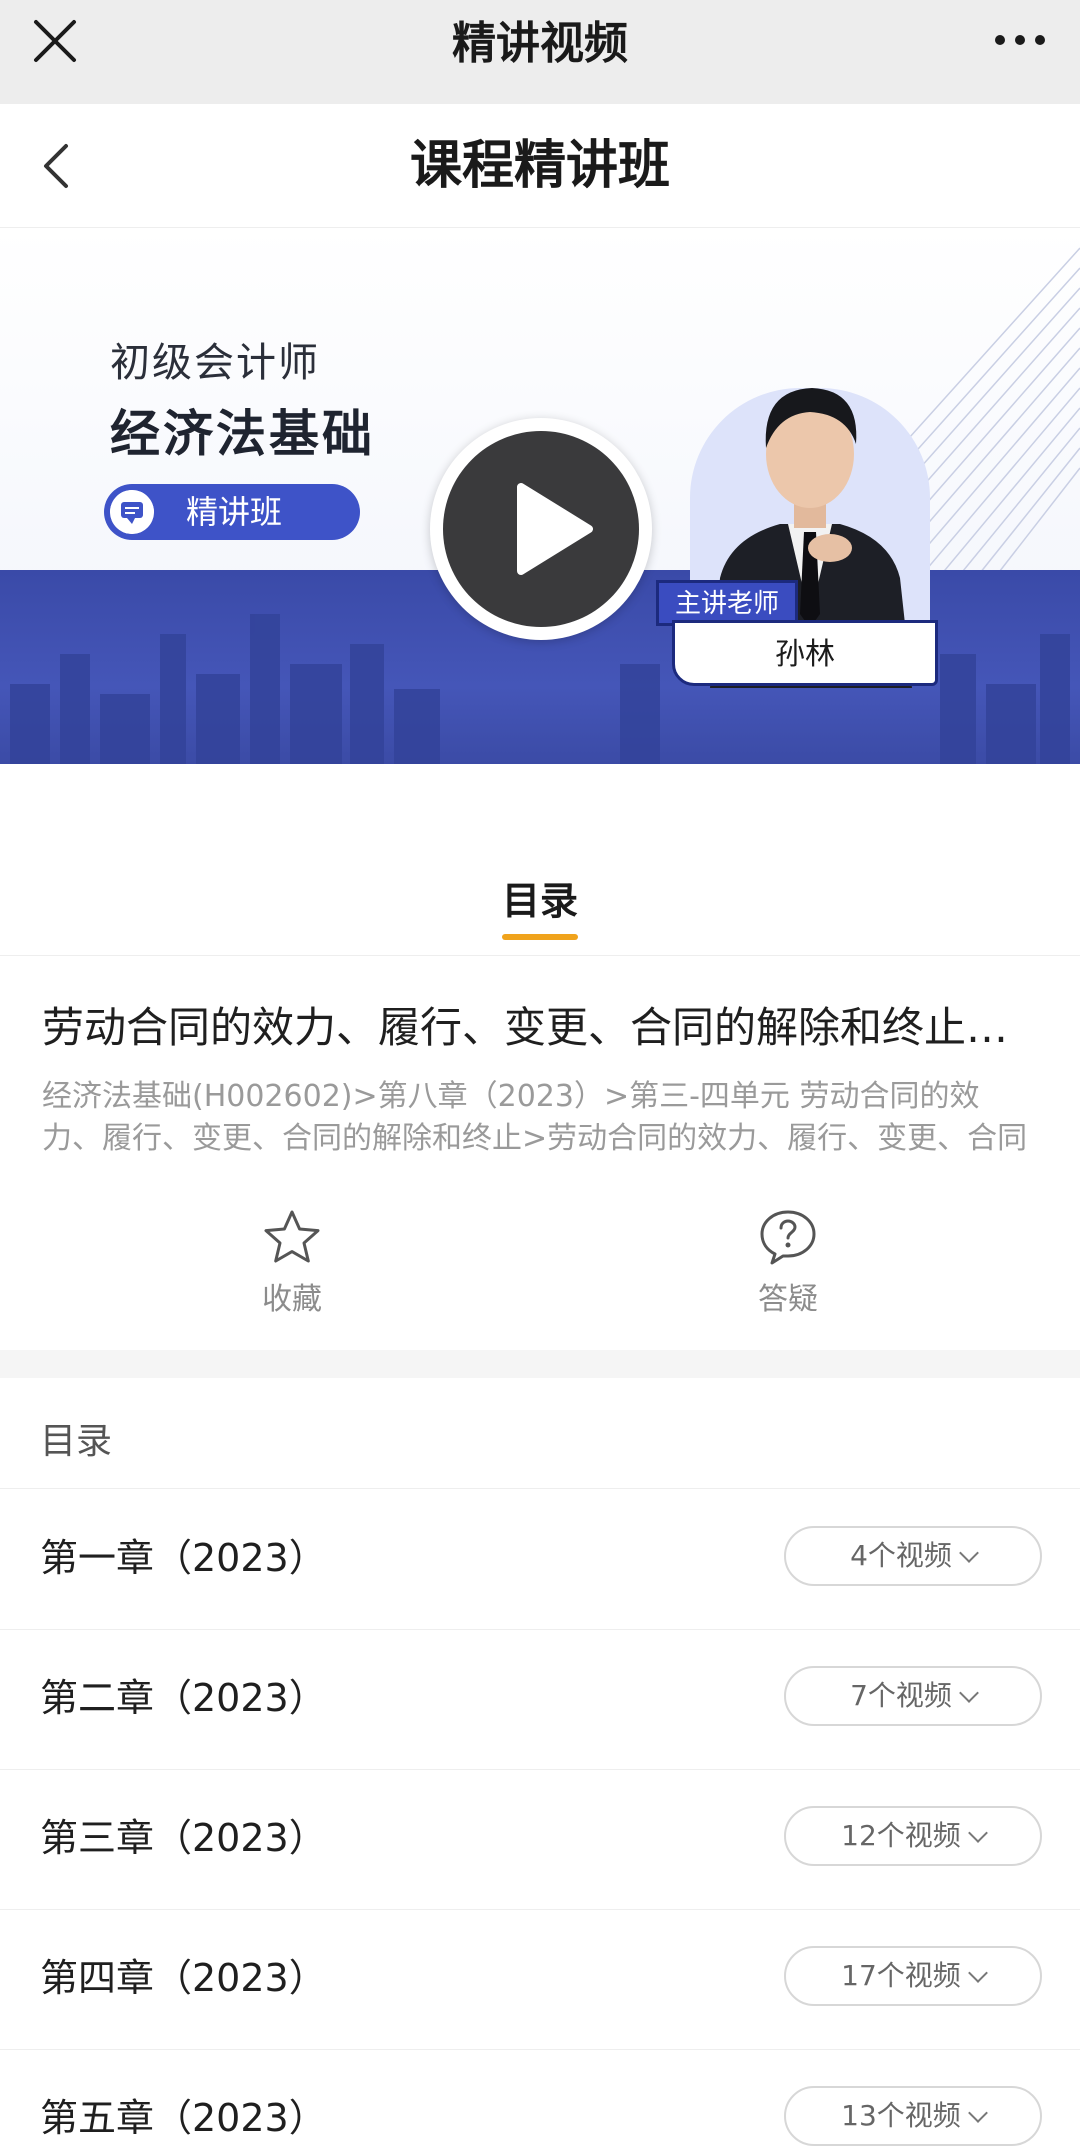 The height and width of the screenshot is (2156, 1080). What do you see at coordinates (788, 1299) in the screenshot?
I see `question-label: 答疑` at bounding box center [788, 1299].